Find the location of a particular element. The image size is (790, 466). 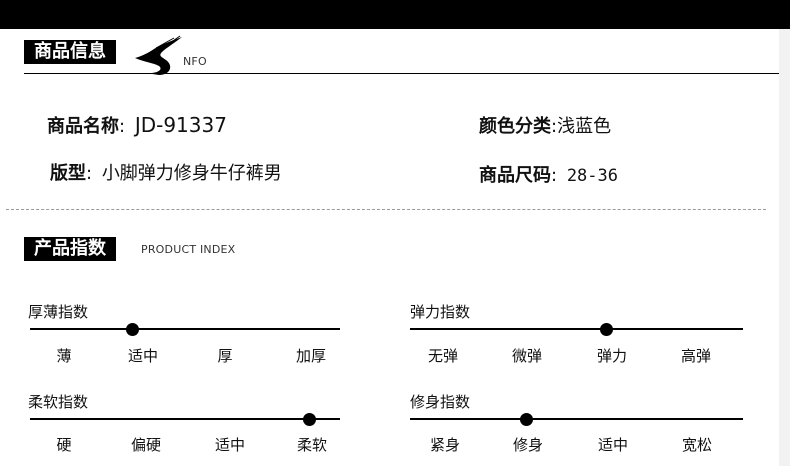

index-track-elasticity is located at coordinates (576, 329).